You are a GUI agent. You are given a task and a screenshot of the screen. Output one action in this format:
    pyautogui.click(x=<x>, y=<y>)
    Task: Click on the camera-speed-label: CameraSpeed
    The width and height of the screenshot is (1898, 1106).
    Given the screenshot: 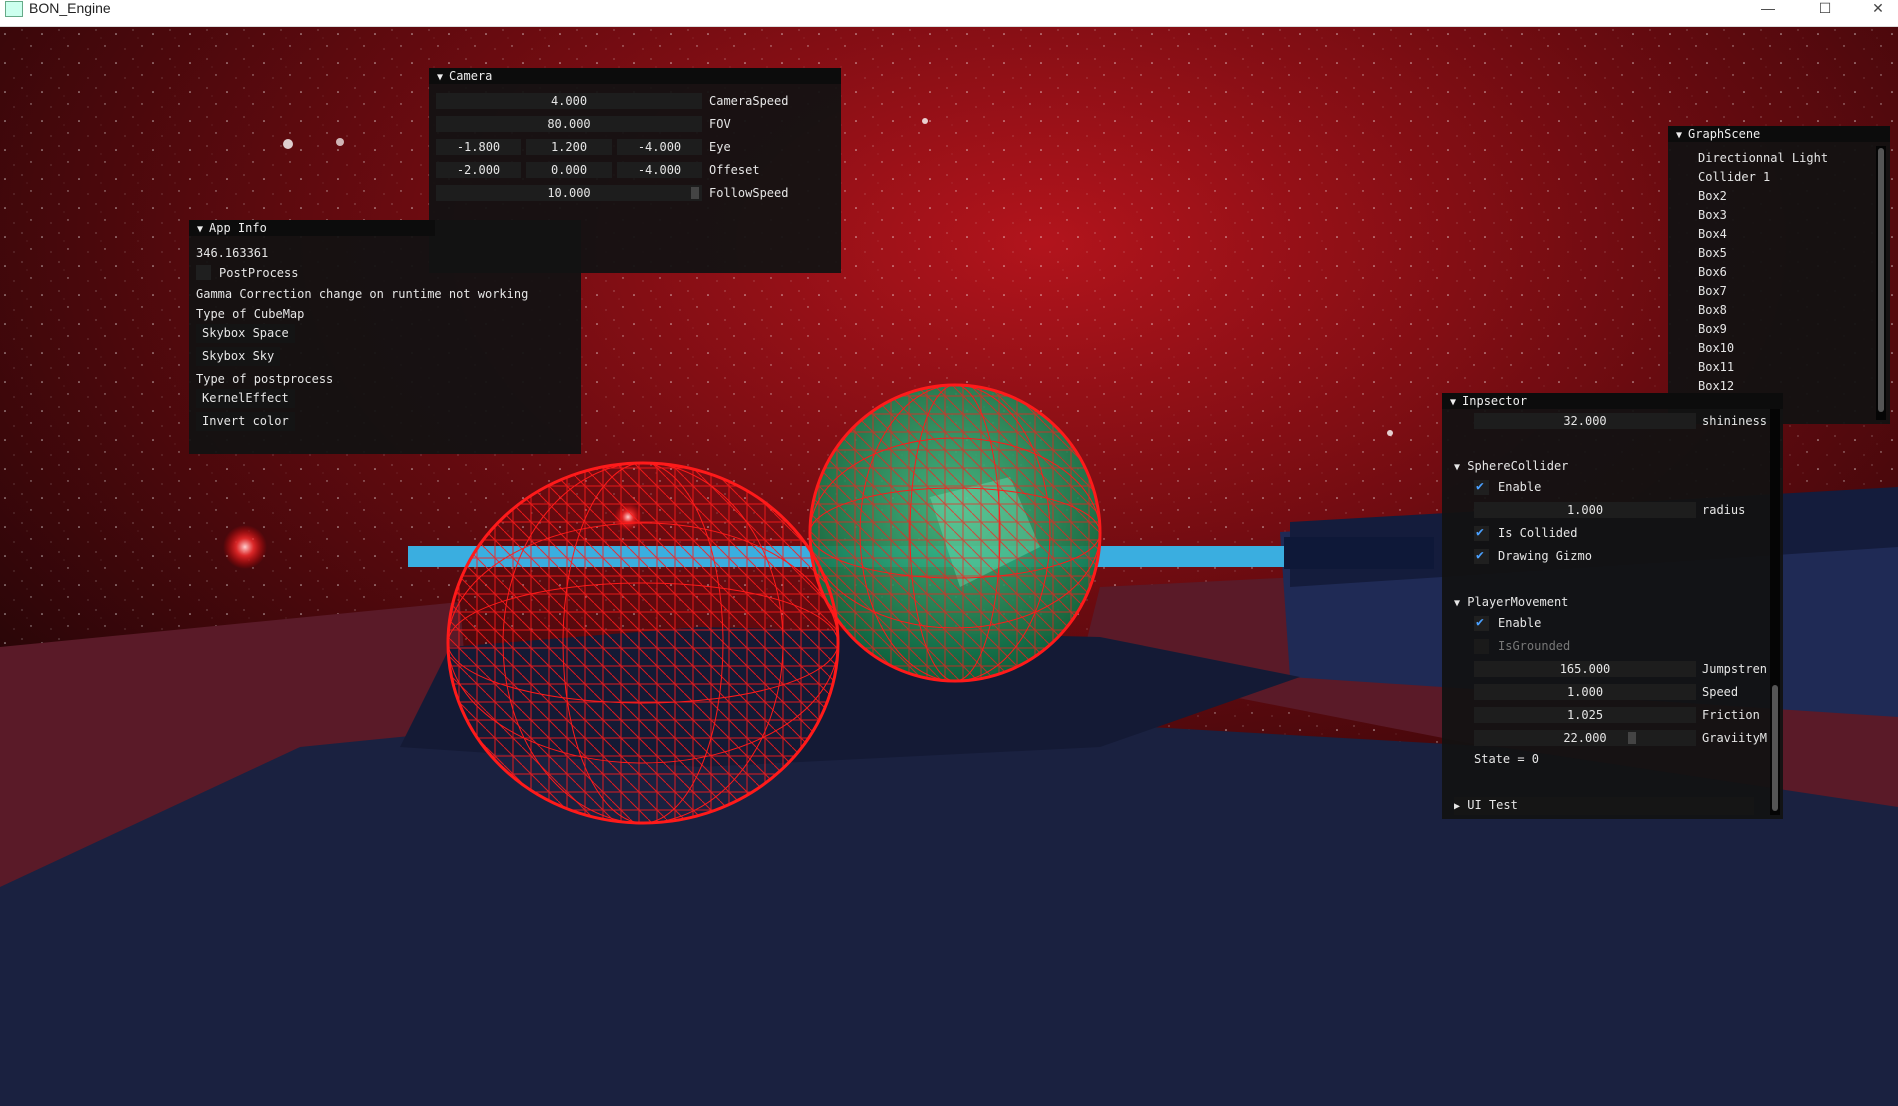 What is the action you would take?
    pyautogui.click(x=749, y=101)
    